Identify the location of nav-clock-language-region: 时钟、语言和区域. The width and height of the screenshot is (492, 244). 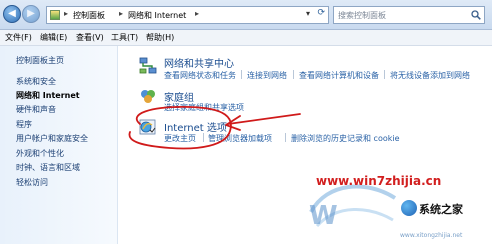
(48, 167).